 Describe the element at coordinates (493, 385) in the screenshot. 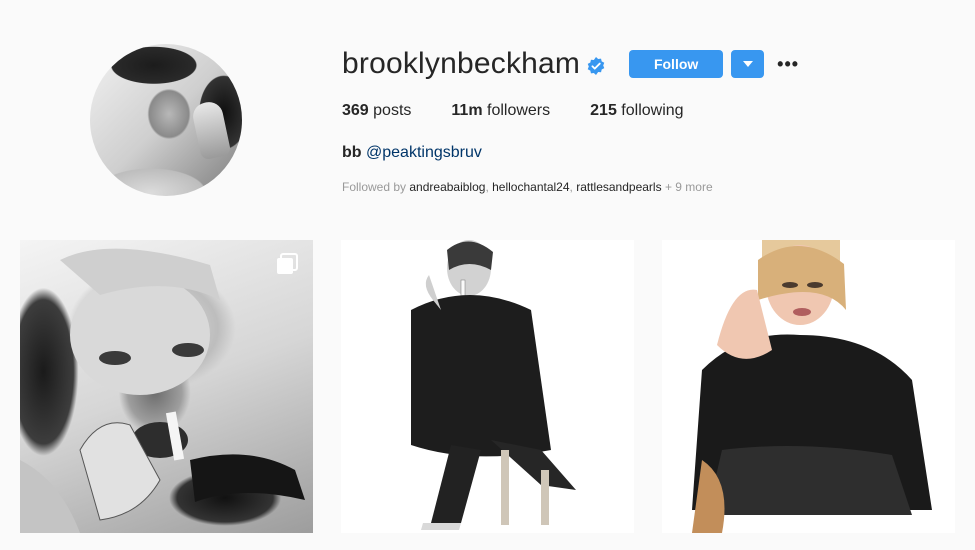

I see `post-photo-seated-leather-jacket` at that location.